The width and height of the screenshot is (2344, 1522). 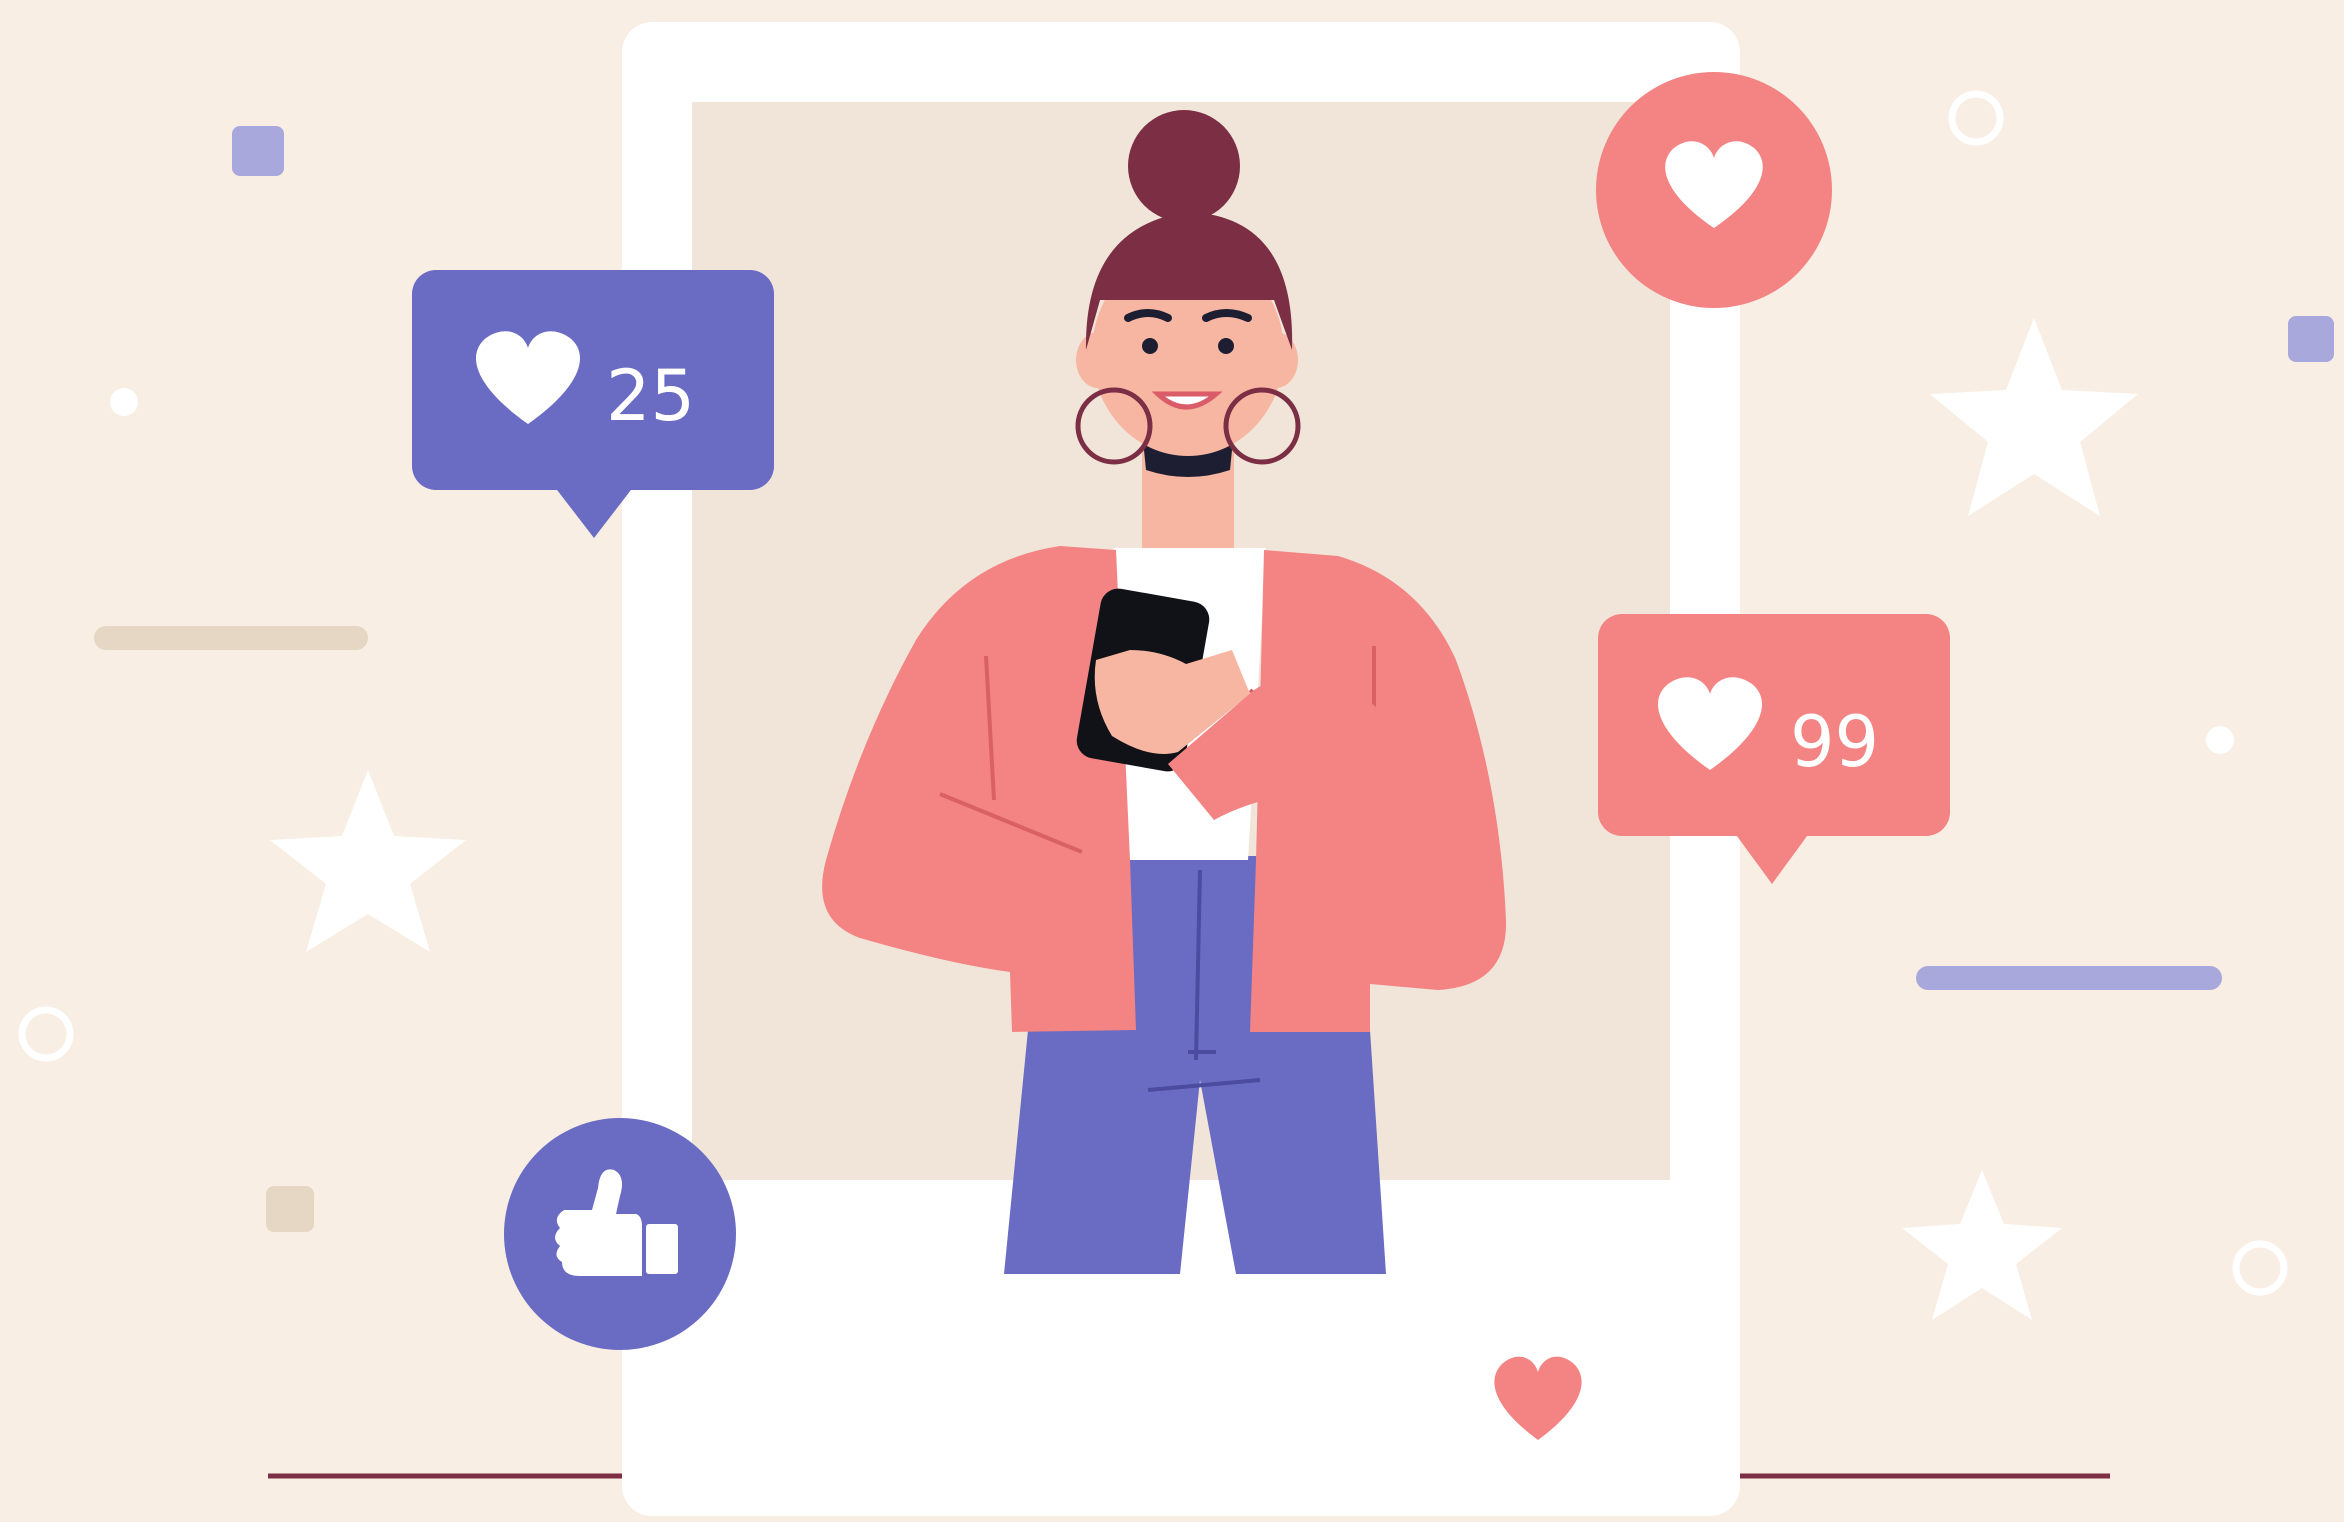 What do you see at coordinates (1714, 190) in the screenshot?
I see `heart-reaction-badge` at bounding box center [1714, 190].